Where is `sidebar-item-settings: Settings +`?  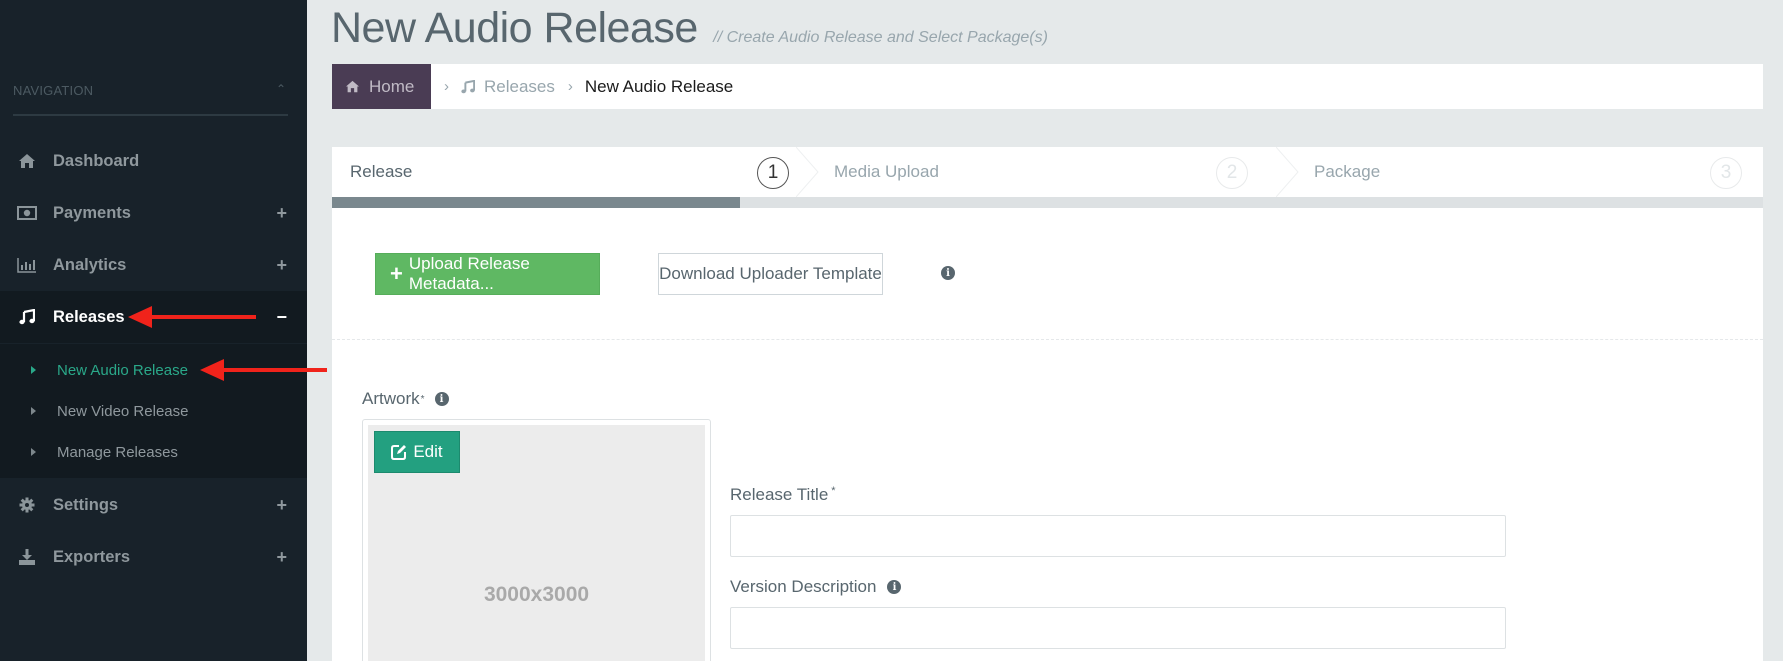
sidebar-item-settings: Settings + is located at coordinates (153, 505).